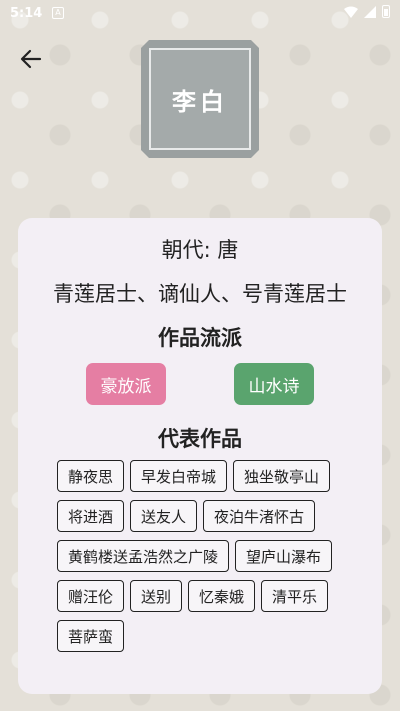  I want to click on wifi-icon, so click(351, 12).